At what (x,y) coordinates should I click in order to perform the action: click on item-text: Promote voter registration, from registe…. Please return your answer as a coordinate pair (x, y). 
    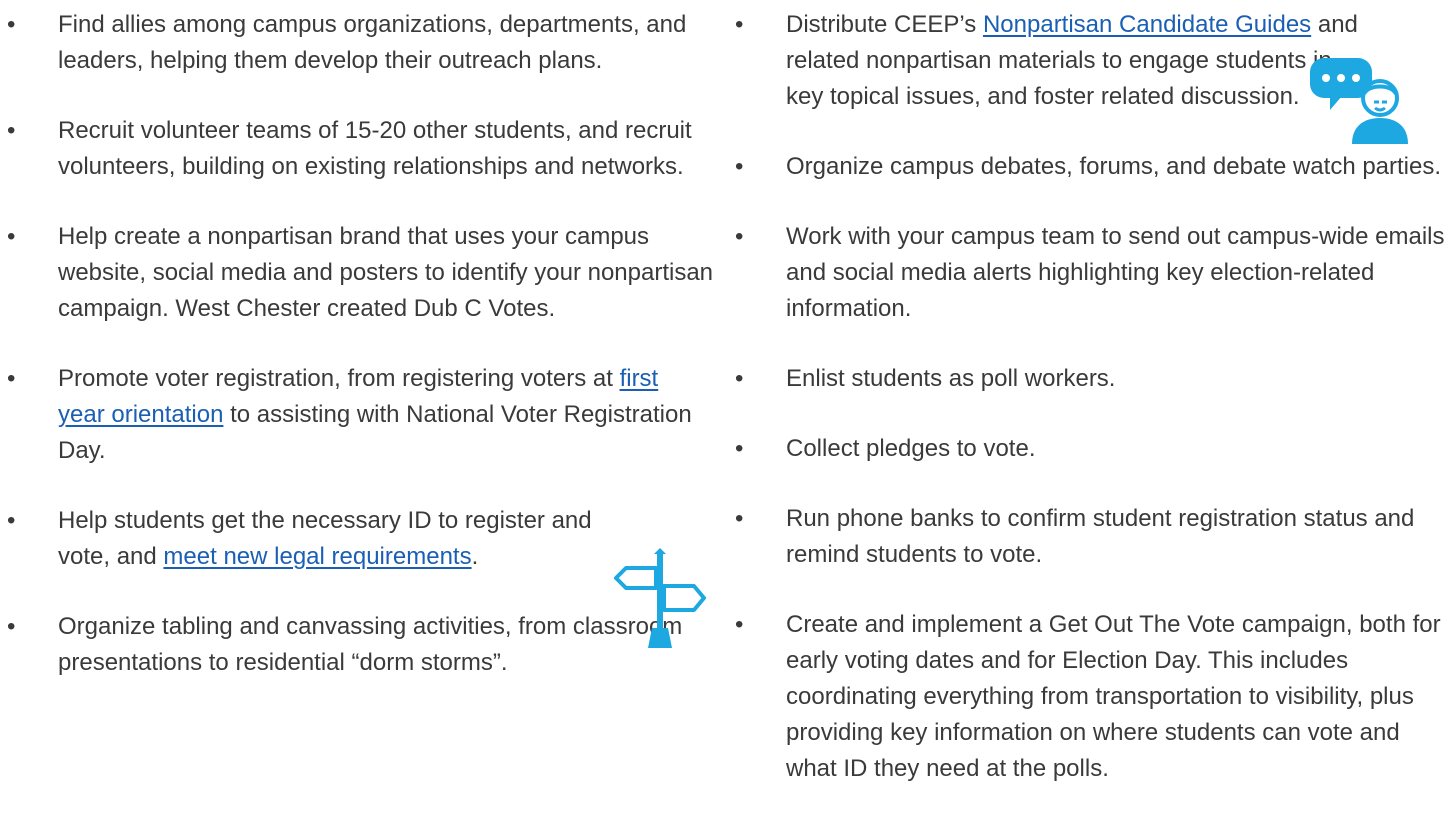
    Looking at the image, I should click on (339, 378).